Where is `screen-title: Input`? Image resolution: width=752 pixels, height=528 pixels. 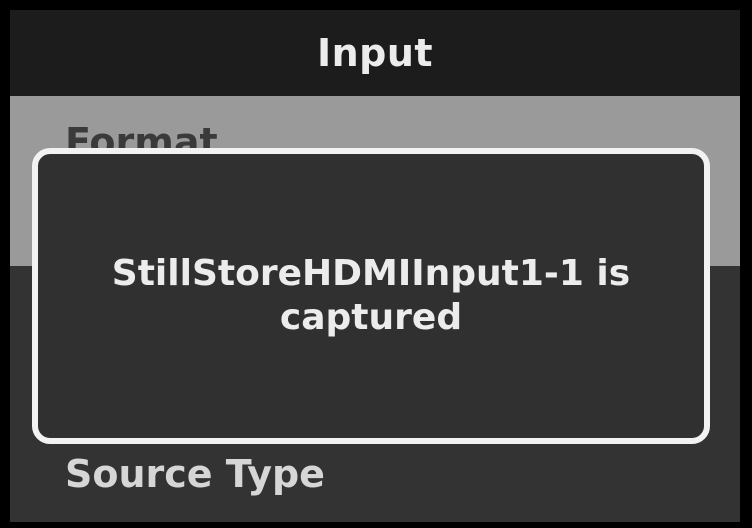
screen-title: Input is located at coordinates (375, 53).